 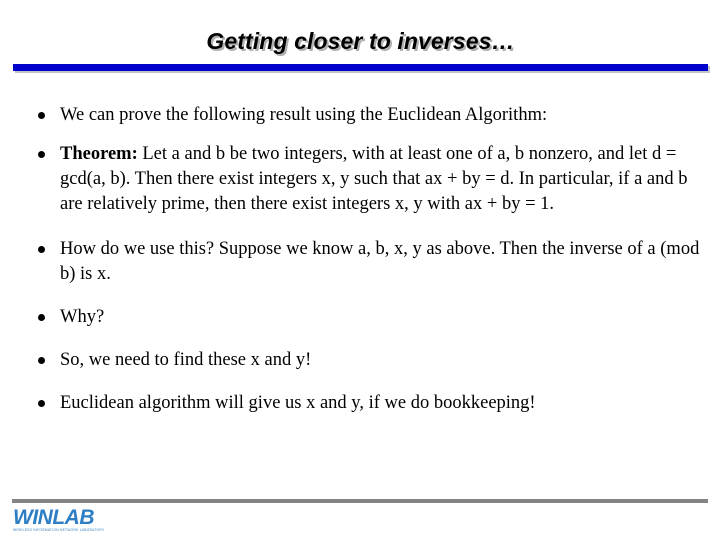 I want to click on footer-divider-rule, so click(x=360, y=501).